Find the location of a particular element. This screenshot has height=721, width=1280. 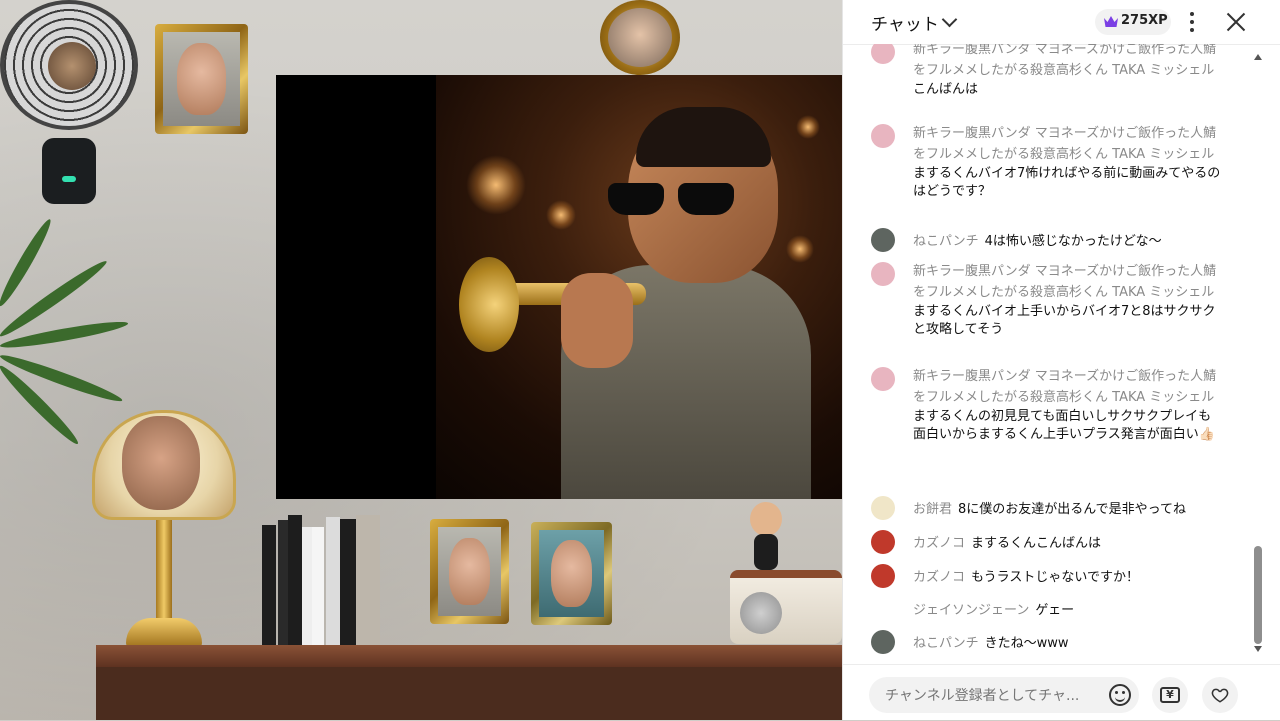

scroll-thumb is located at coordinates (1258, 595).